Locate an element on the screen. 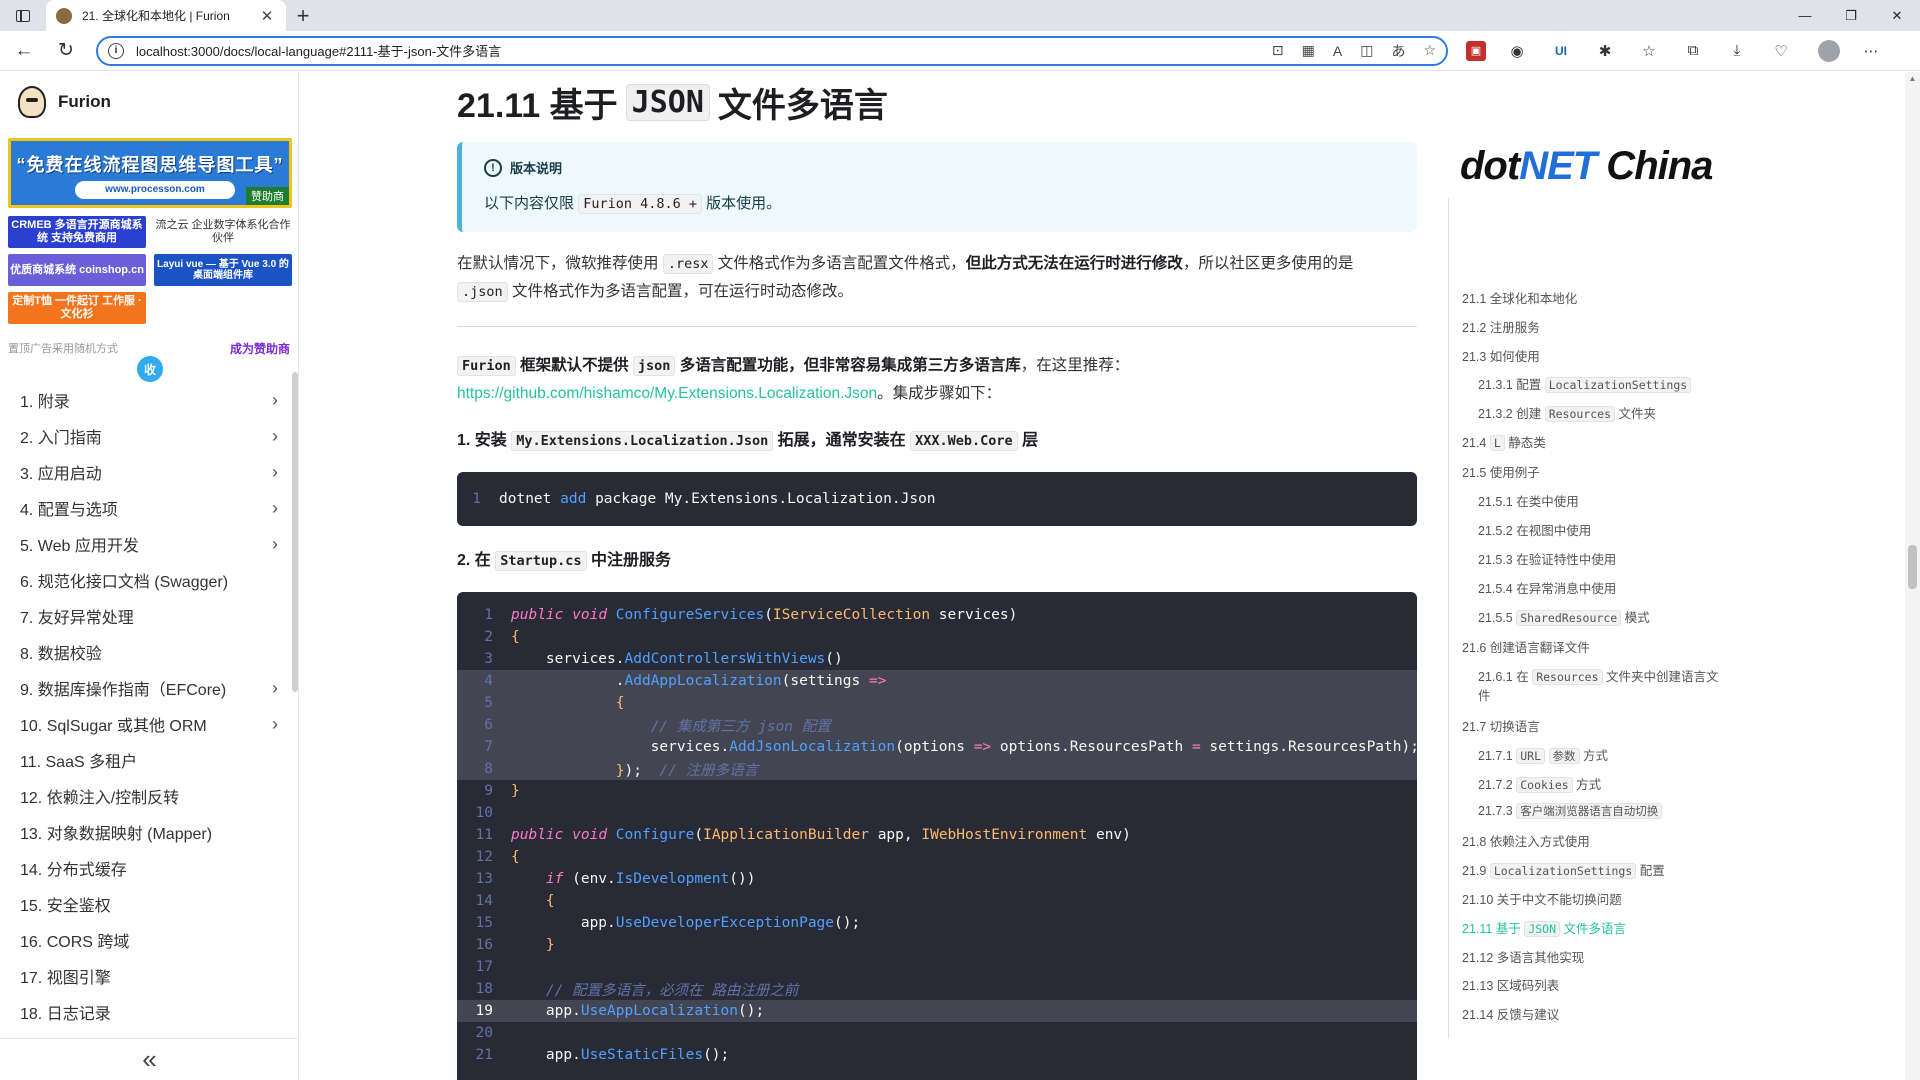 Image resolution: width=1920 pixels, height=1080 pixels. sidebar-item: 16. CORS 跨域 is located at coordinates (145, 940).